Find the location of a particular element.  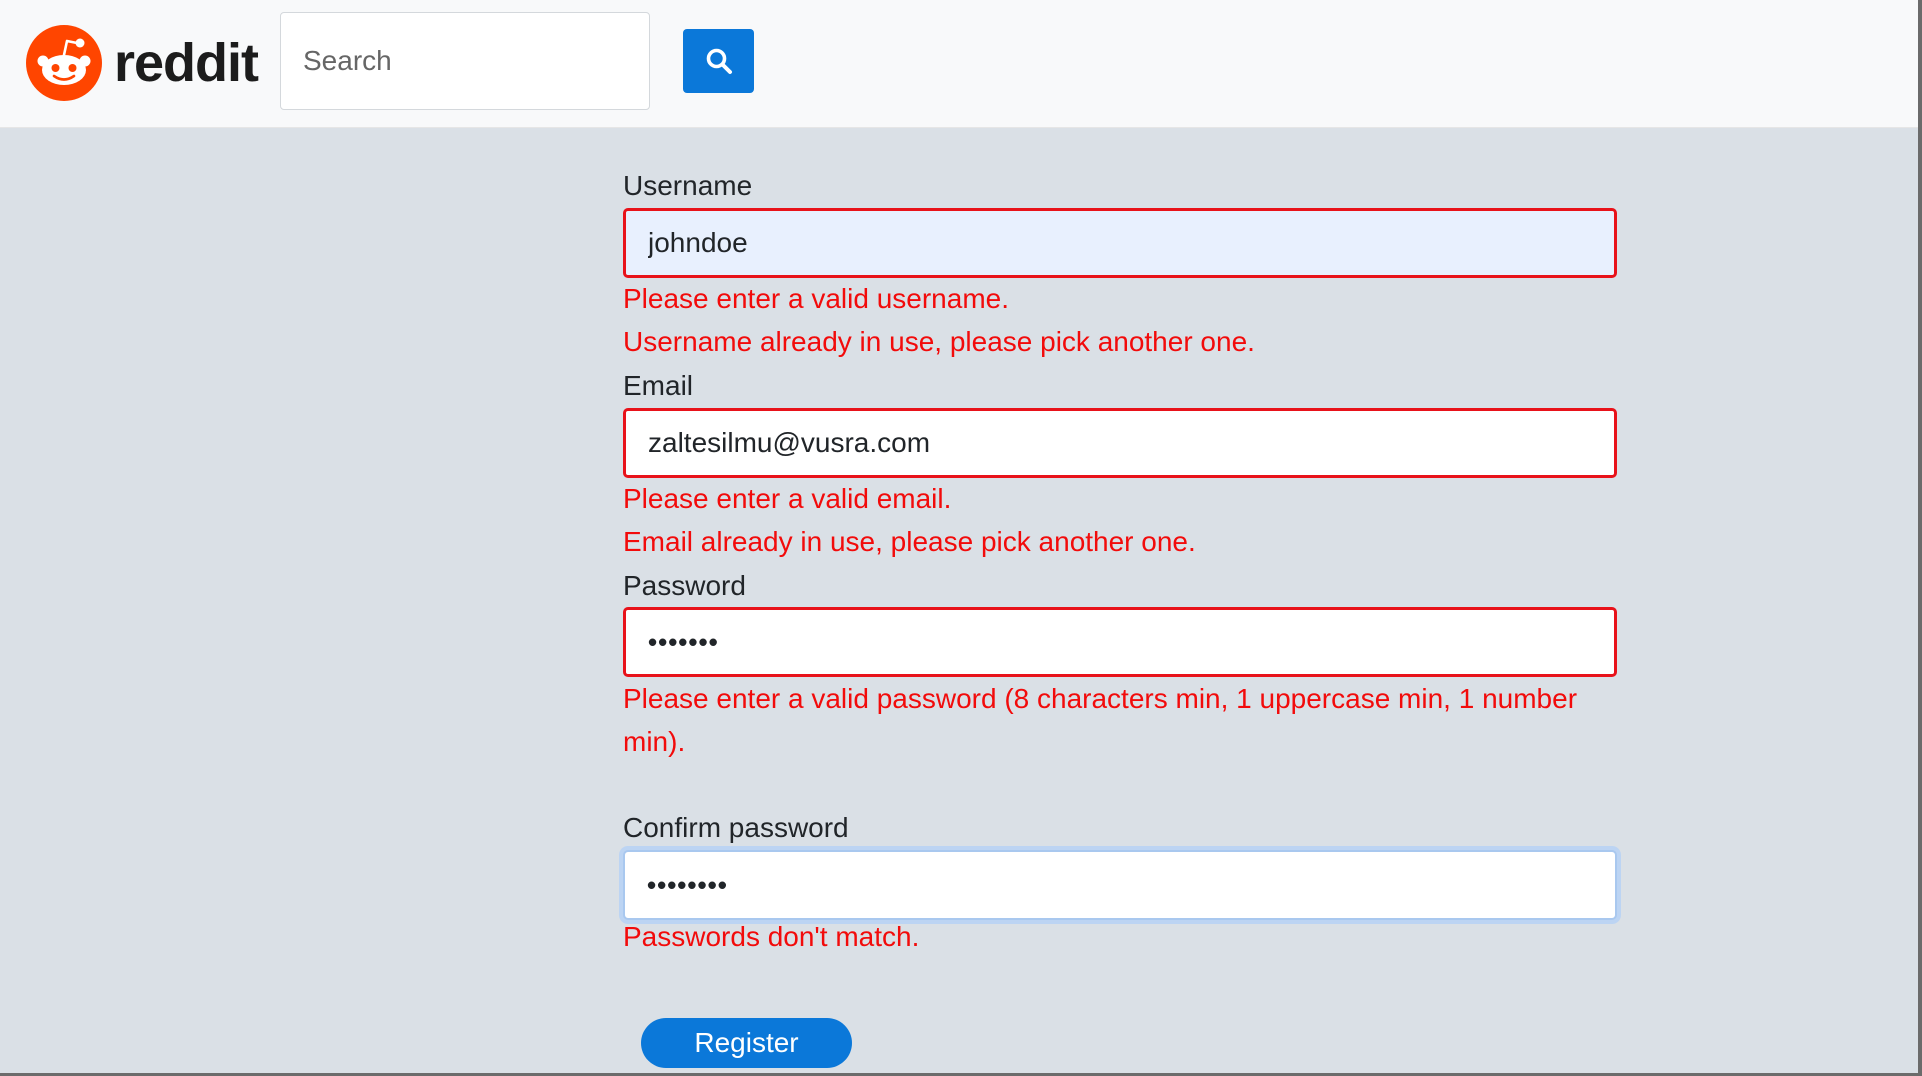

confirm-password-label: Confirm password is located at coordinates (736, 827).